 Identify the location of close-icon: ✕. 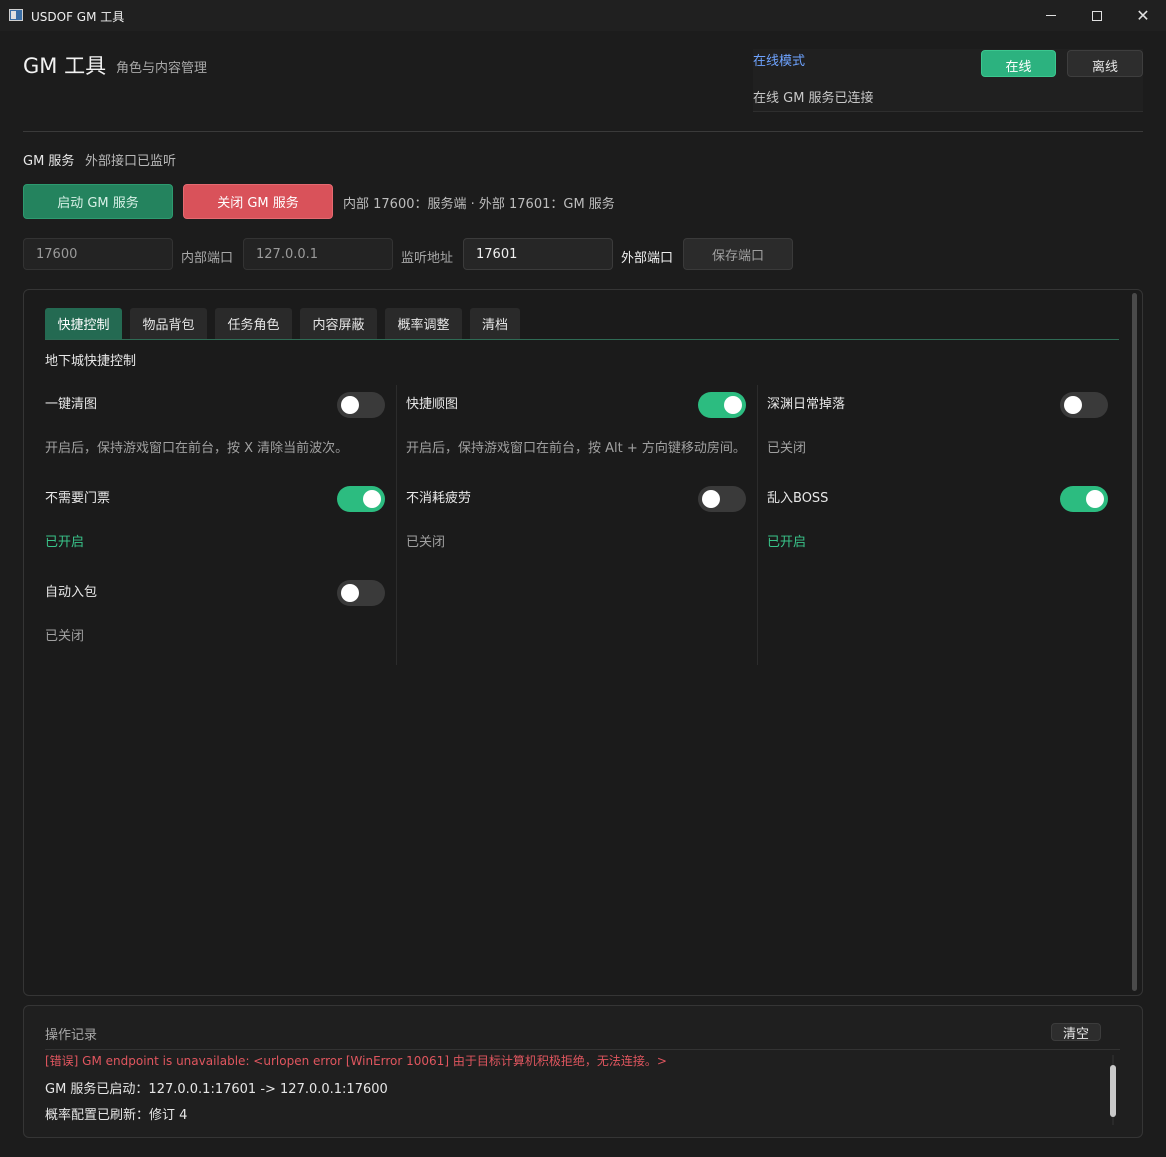
(1143, 15).